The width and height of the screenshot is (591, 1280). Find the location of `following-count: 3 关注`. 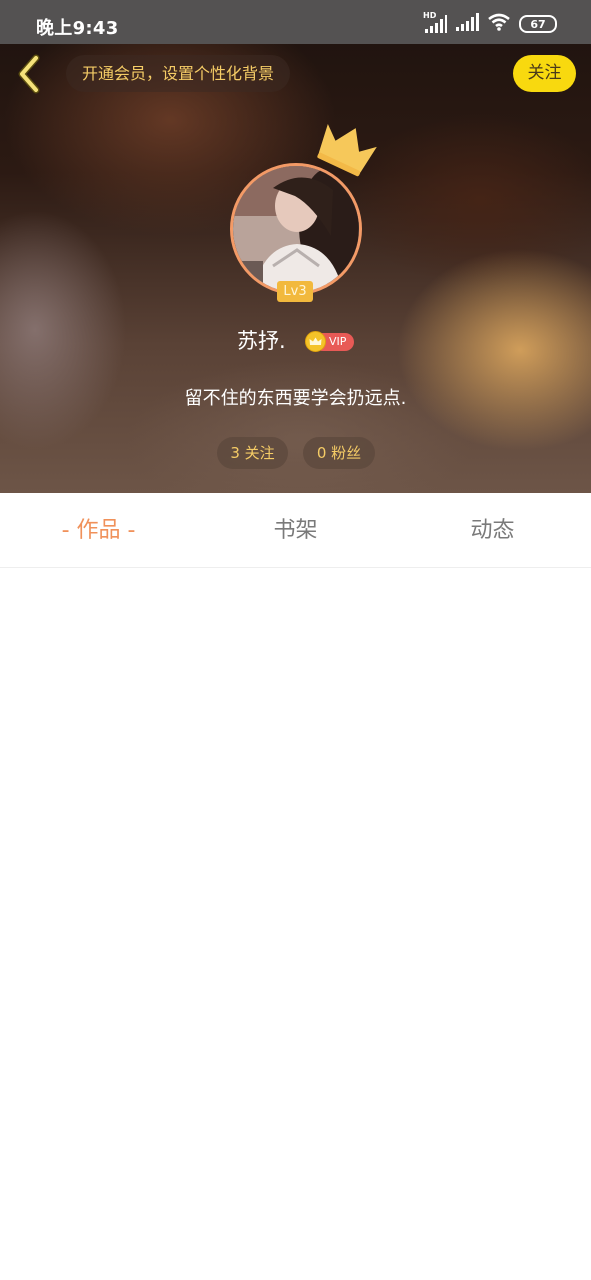

following-count: 3 关注 is located at coordinates (252, 453).